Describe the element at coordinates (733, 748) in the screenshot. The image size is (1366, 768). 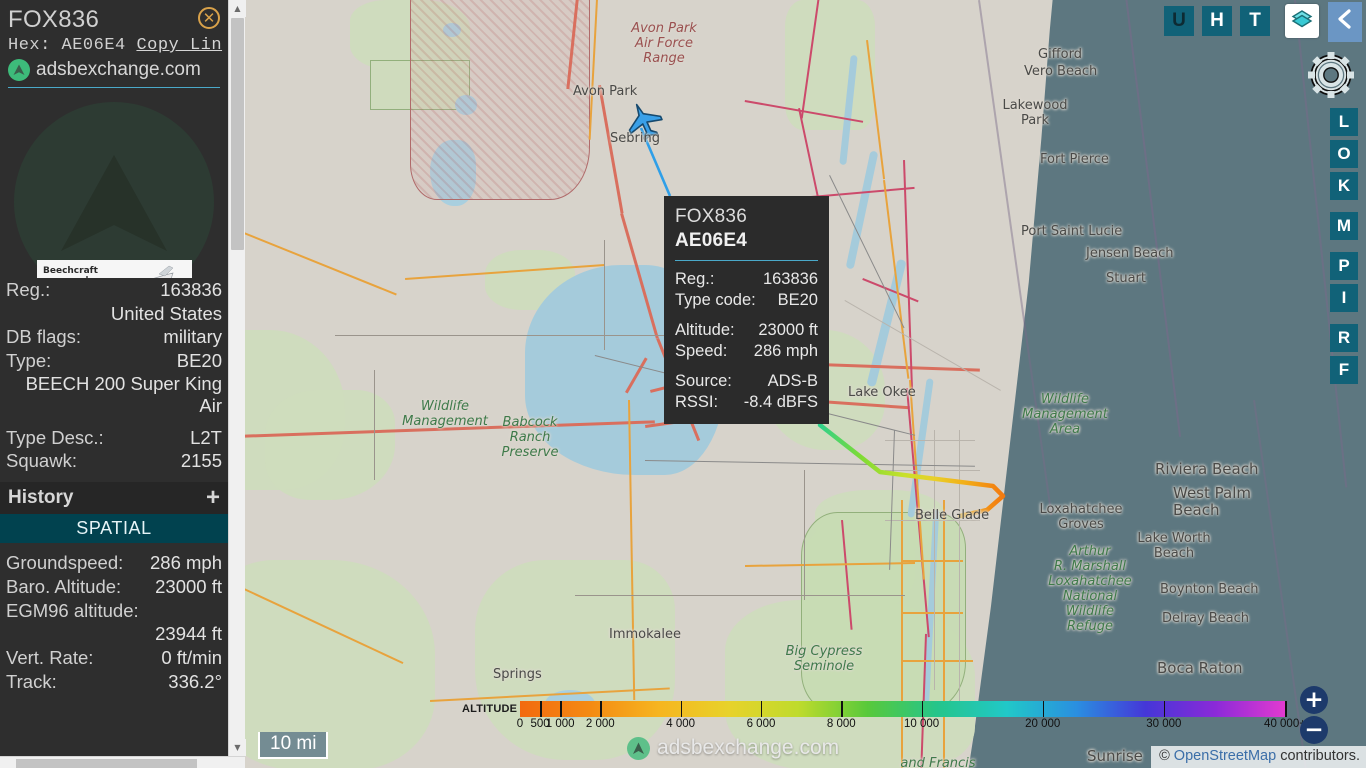
I see `map-watermark: adsbexchange.com` at that location.